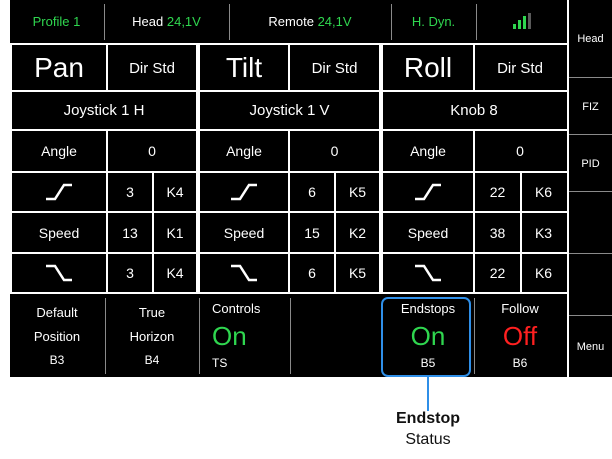 This screenshot has height=459, width=612. What do you see at coordinates (543, 273) in the screenshot?
I see `roll-ramp-down-key: K6` at bounding box center [543, 273].